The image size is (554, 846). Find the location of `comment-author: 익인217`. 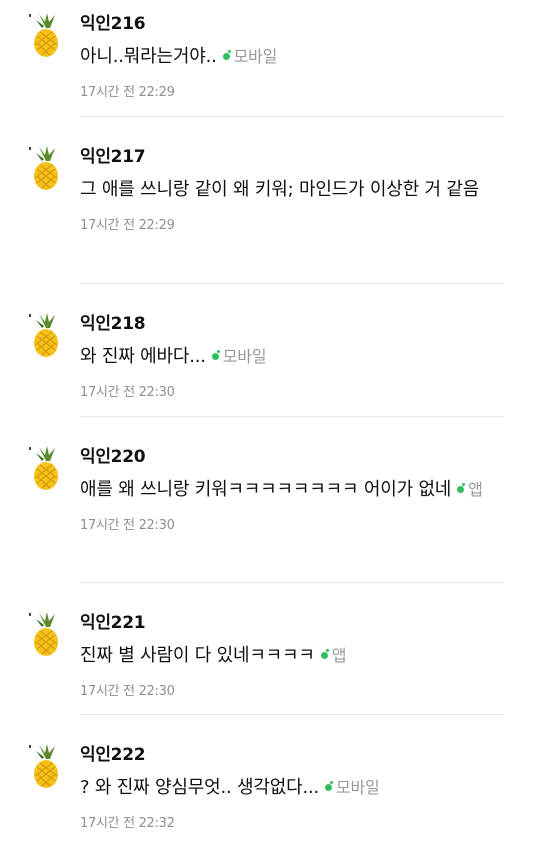

comment-author: 익인217 is located at coordinates (113, 157).